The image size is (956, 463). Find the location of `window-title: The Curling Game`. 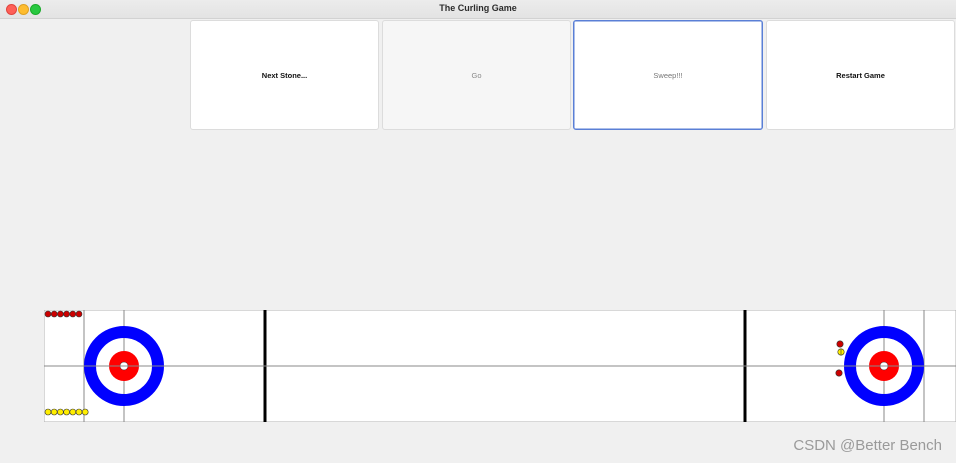

window-title: The Curling Game is located at coordinates (478, 8).